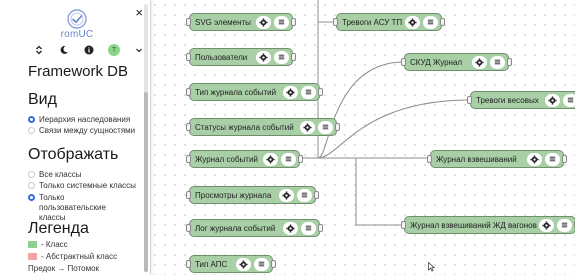 The width and height of the screenshot is (575, 275). Describe the element at coordinates (78, 71) in the screenshot. I see `app-title: Framework DB` at that location.